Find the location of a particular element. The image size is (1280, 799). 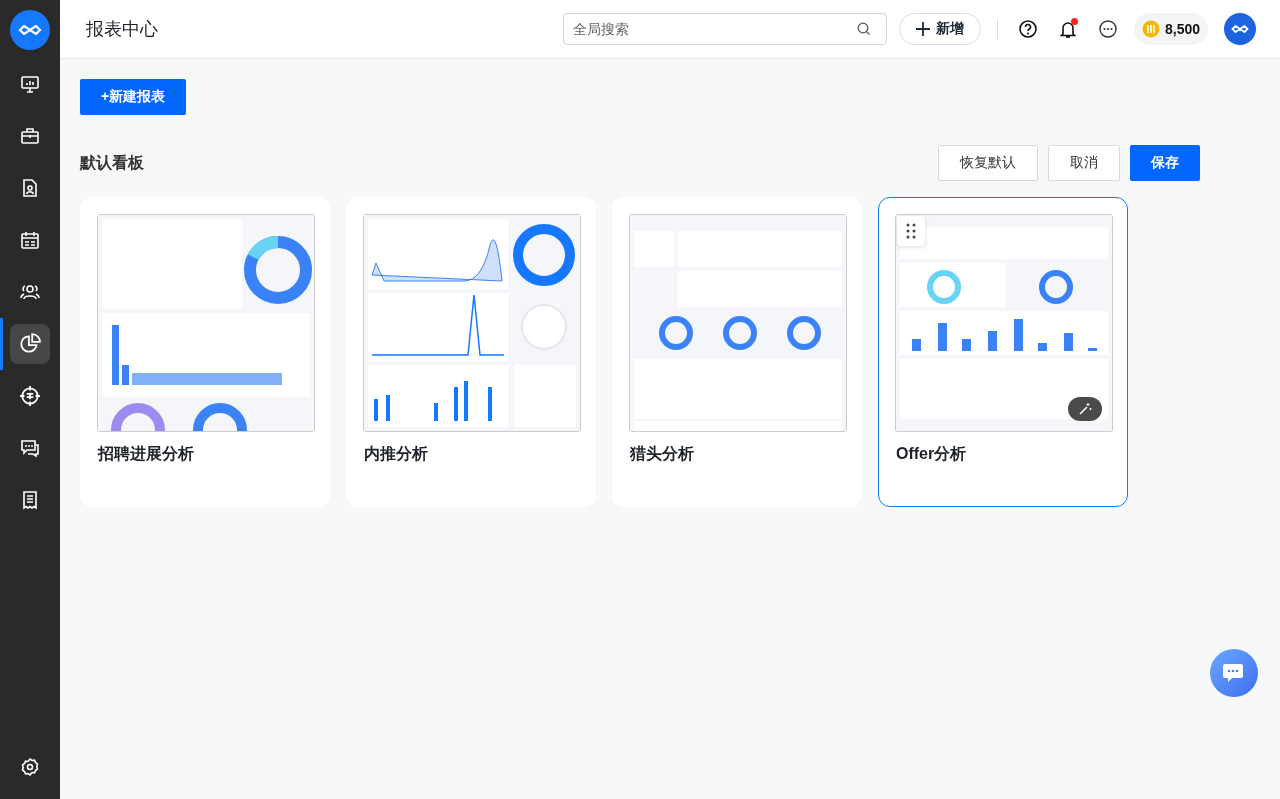

card-title: 招聘进展分析 is located at coordinates (146, 454).